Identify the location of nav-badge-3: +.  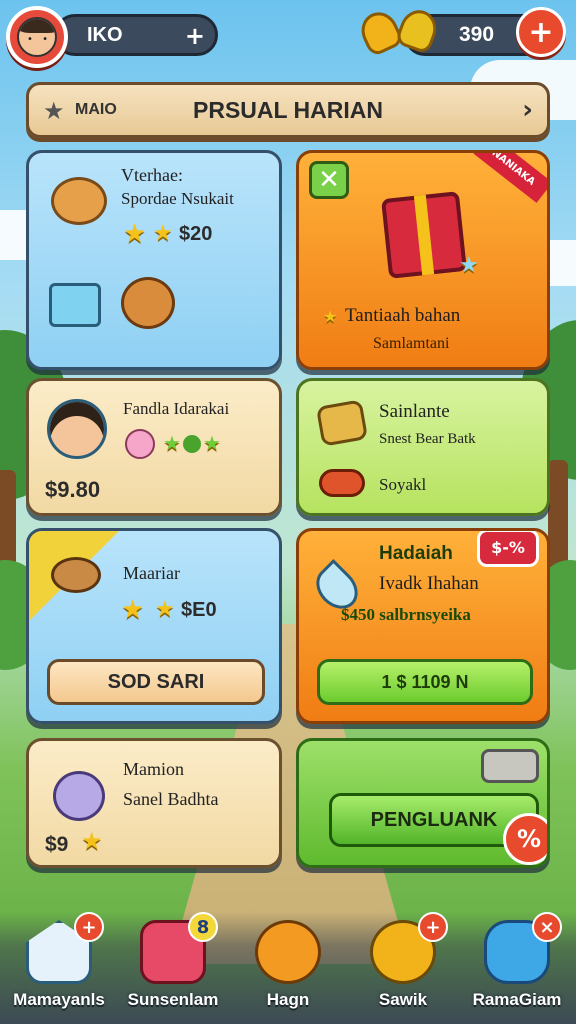
(433, 927).